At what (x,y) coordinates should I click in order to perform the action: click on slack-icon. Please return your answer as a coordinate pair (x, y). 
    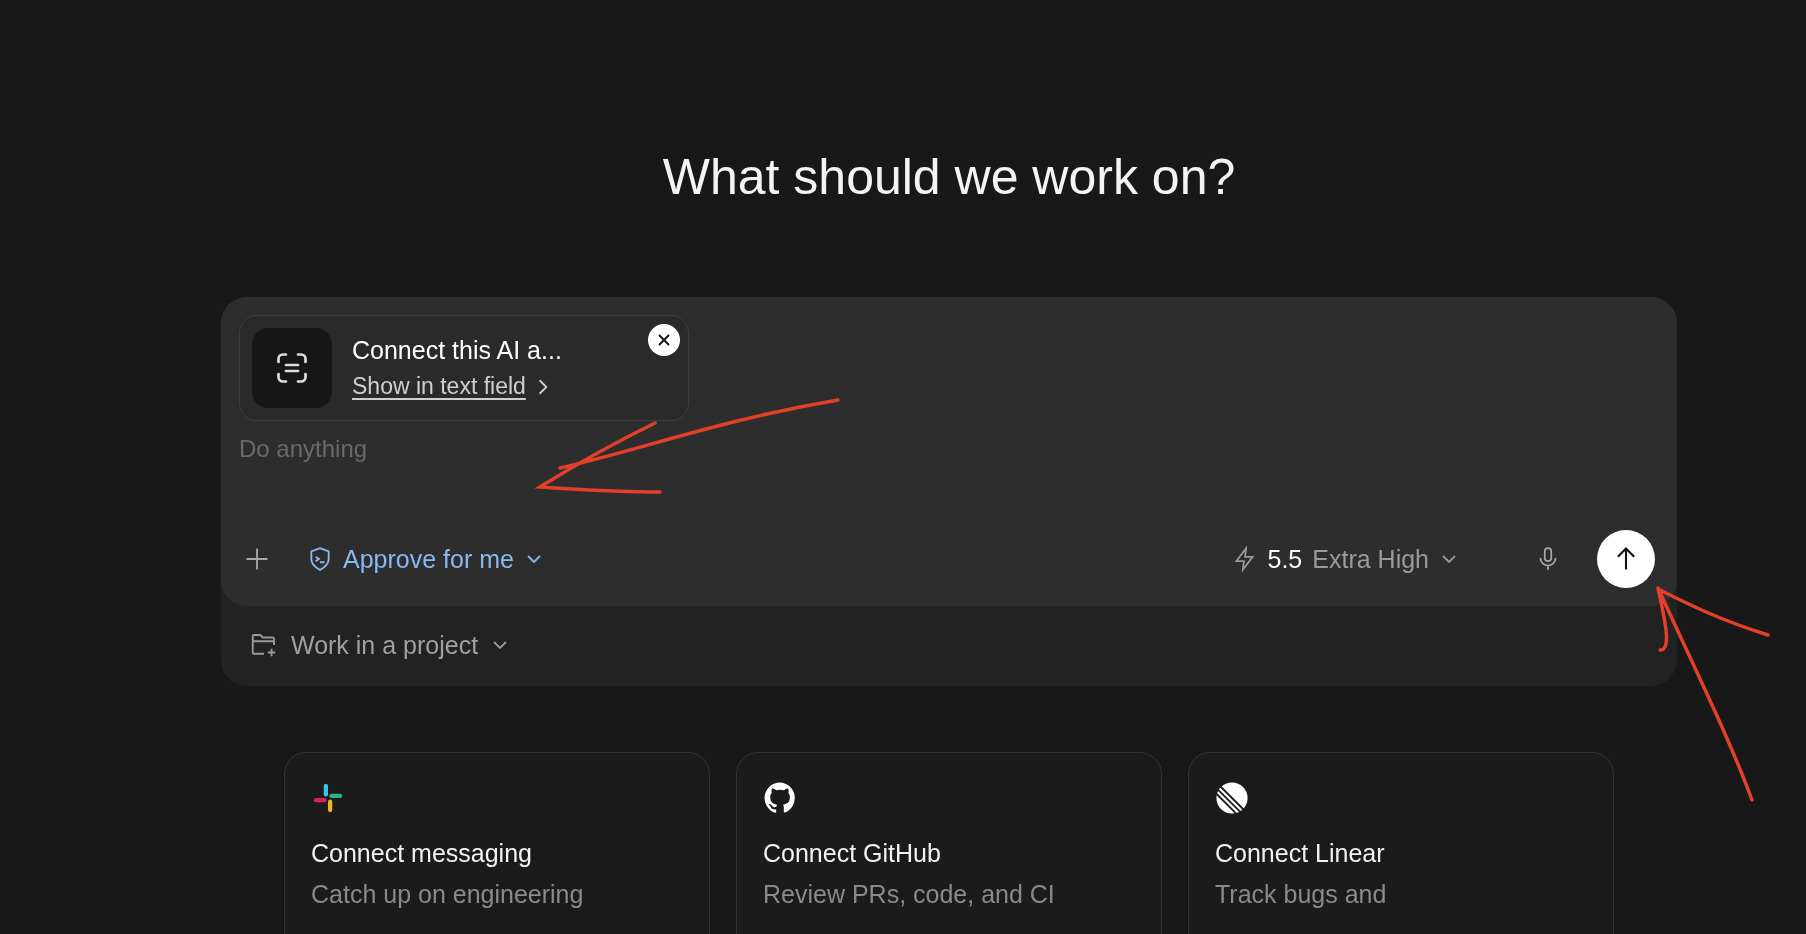
    Looking at the image, I should click on (328, 798).